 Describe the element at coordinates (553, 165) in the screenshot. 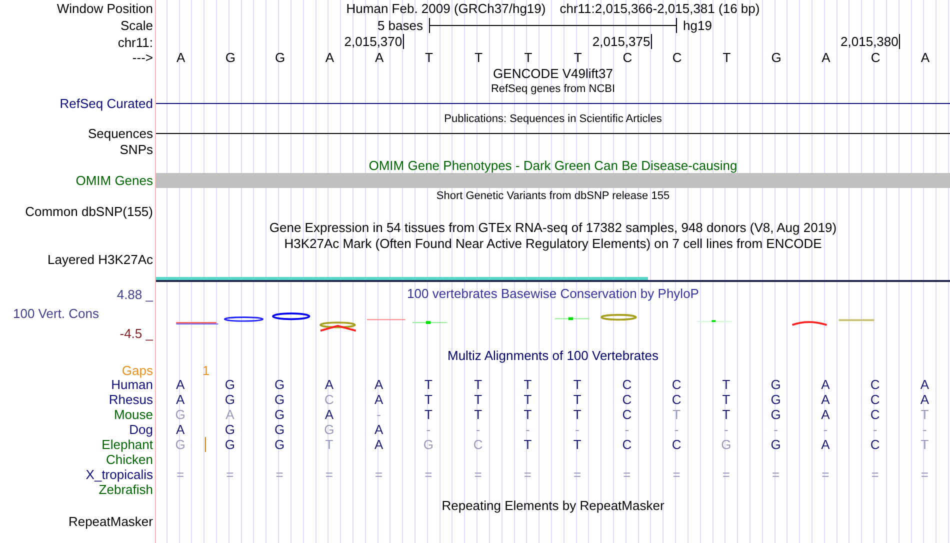

I see `track-title: OMIM Gene Phenotypes - Dark Green Can Be Disease-causing` at that location.